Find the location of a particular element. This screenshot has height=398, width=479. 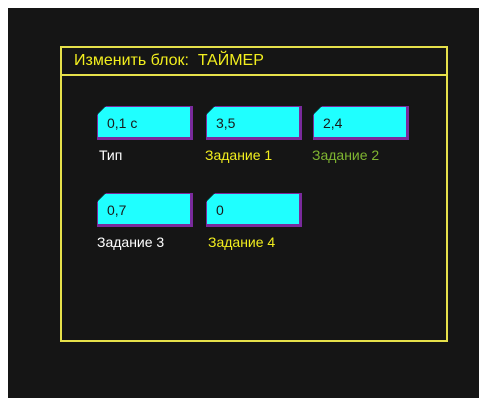

dialog-title: Изменить блок: ТАЙМЕР is located at coordinates (169, 60).